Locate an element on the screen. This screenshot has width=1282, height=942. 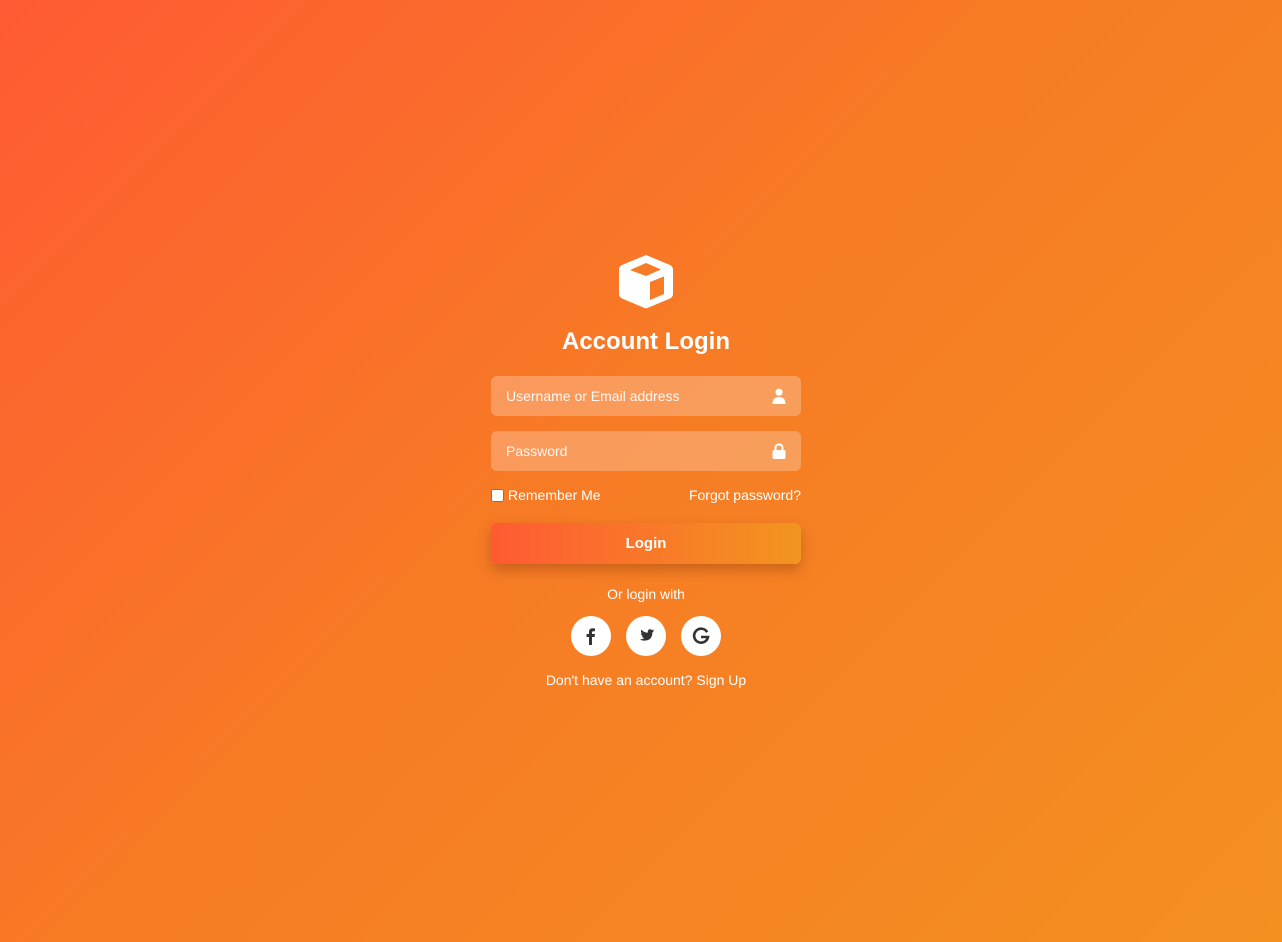
twitter-login-button is located at coordinates (646, 636).